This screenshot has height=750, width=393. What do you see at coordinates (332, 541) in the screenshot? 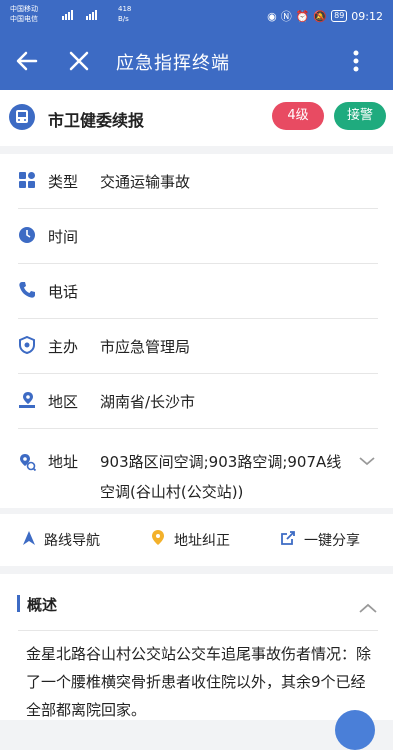
I see `share-label: 一键分享` at bounding box center [332, 541].